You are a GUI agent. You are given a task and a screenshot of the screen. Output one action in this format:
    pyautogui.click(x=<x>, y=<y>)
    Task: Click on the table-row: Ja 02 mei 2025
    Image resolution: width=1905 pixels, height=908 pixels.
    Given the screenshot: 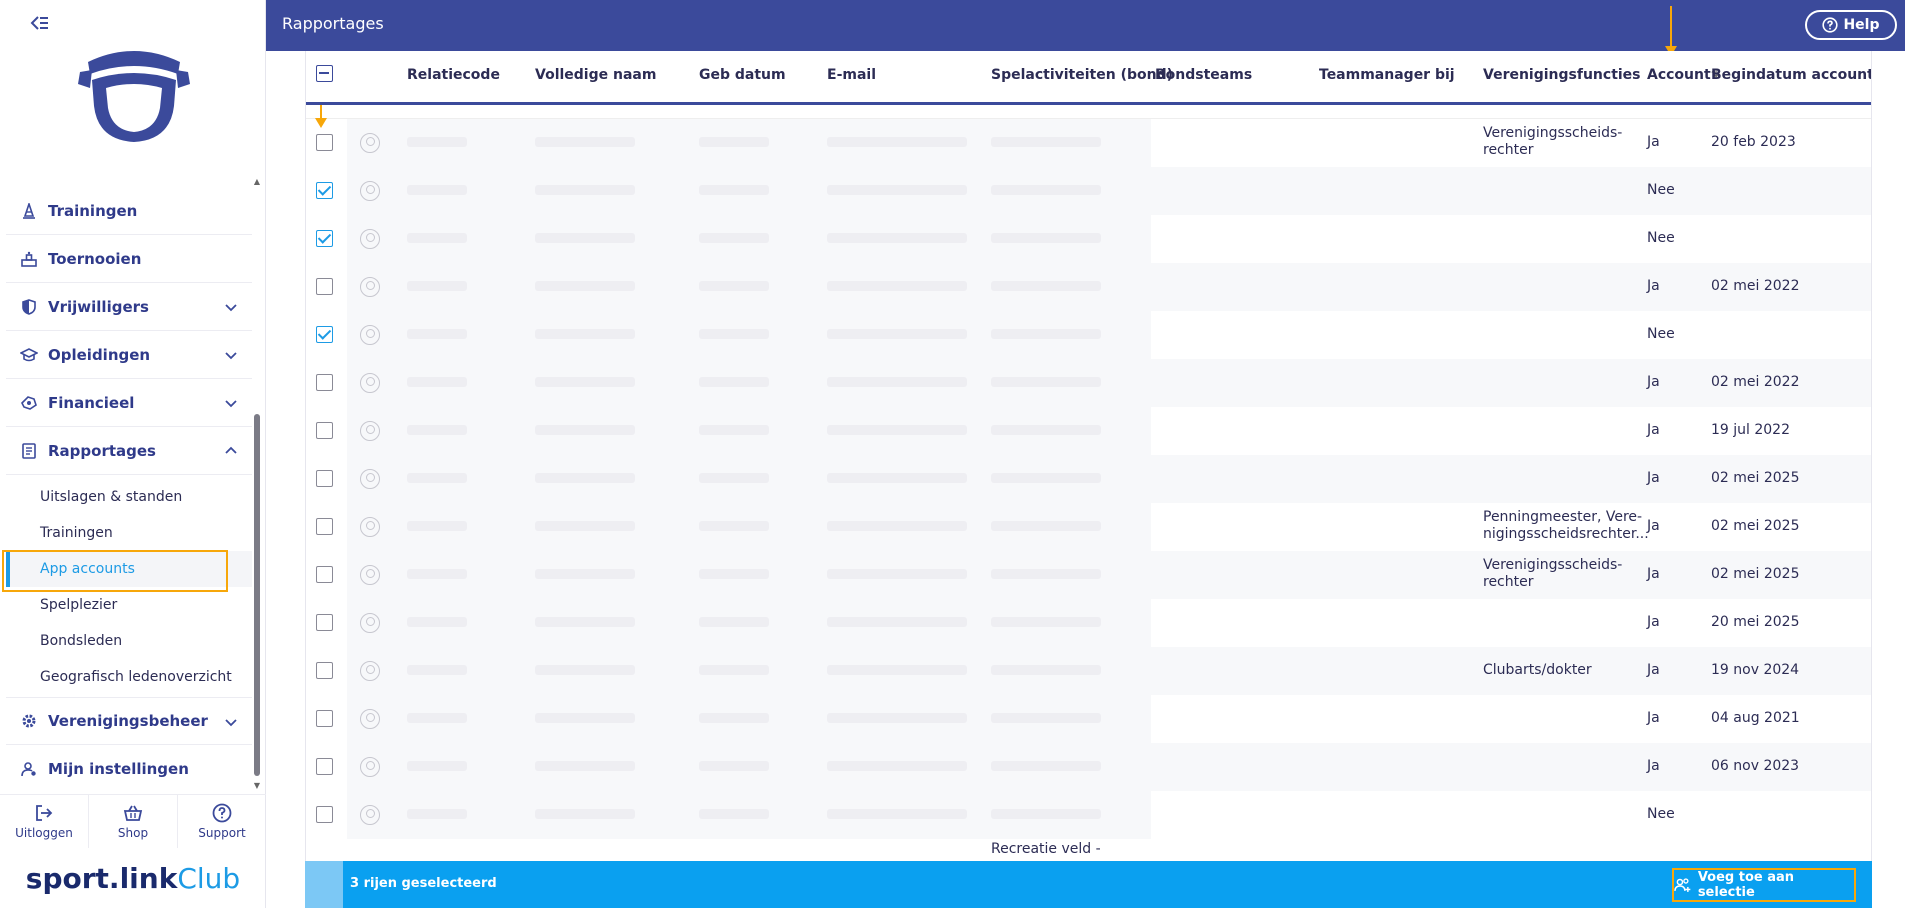 What is the action you would take?
    pyautogui.click(x=1088, y=479)
    